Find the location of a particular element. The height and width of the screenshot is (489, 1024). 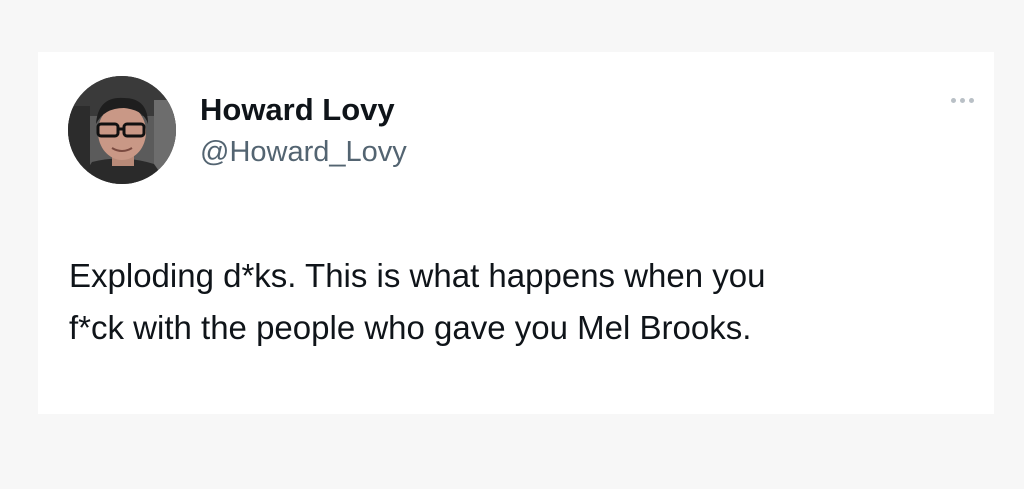

author-name: Howard Lovy is located at coordinates (297, 110).